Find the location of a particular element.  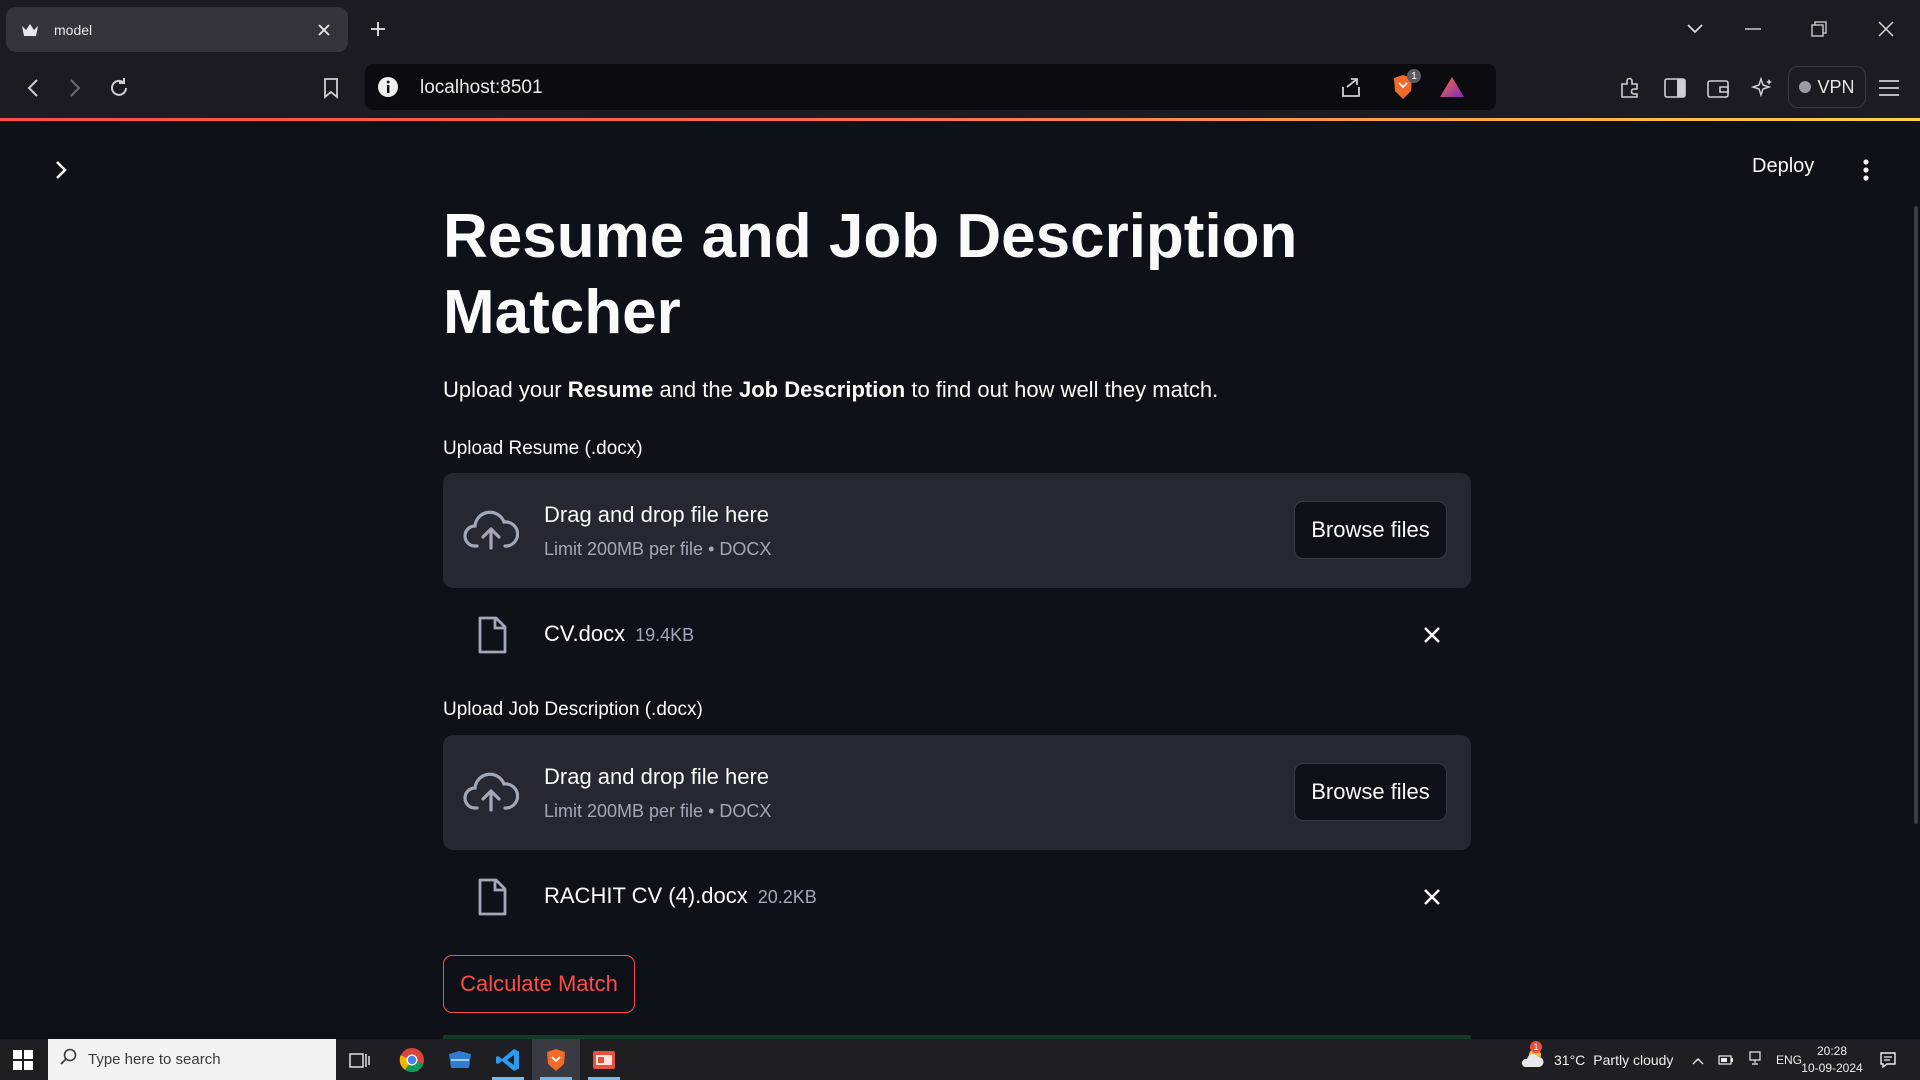

network-icon is located at coordinates (1755, 1059).